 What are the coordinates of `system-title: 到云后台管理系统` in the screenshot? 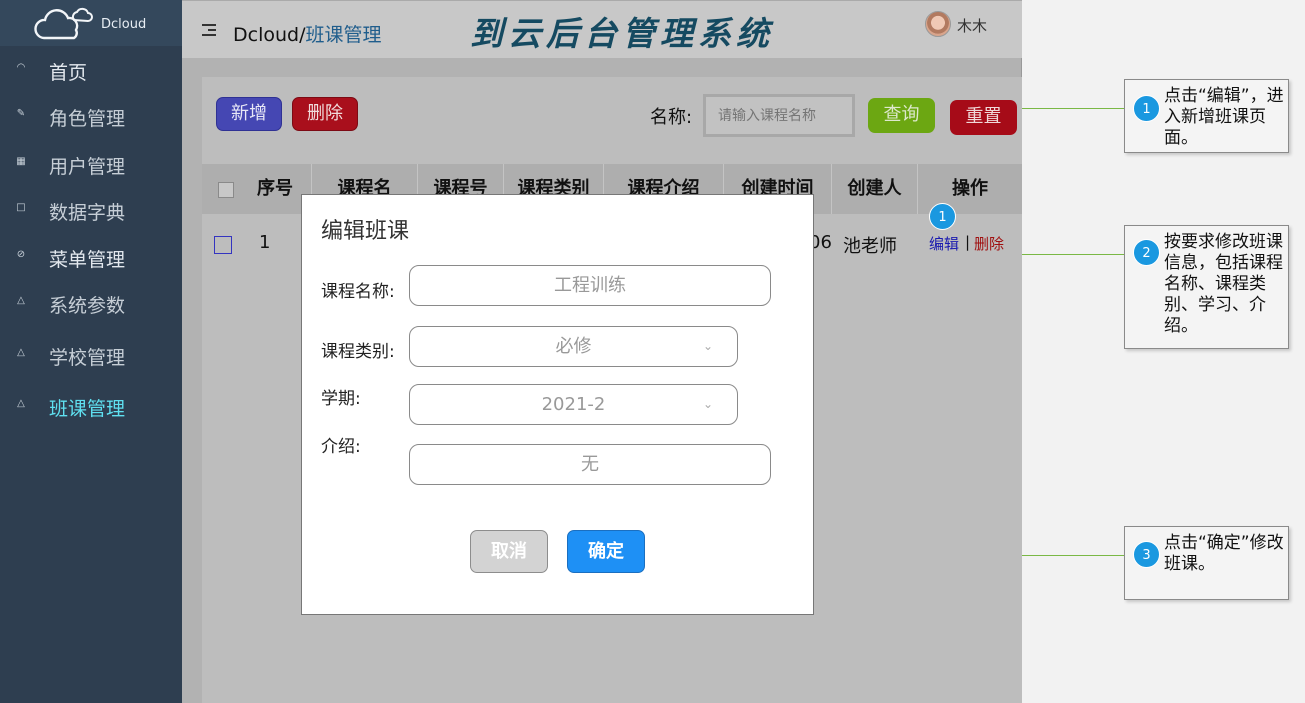 It's located at (622, 33).